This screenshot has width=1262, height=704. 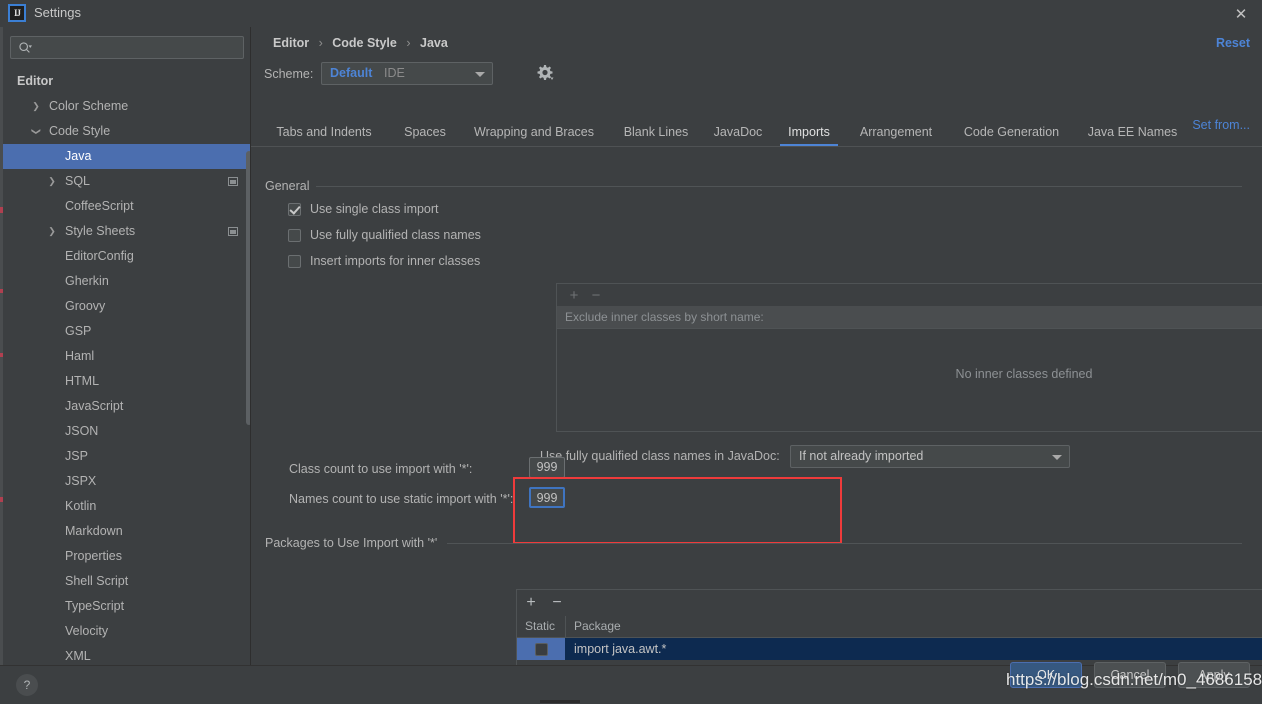 I want to click on tab-arrangement: Arrangement, so click(x=896, y=132).